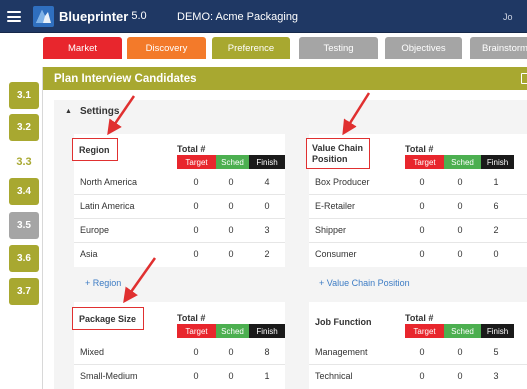 This screenshot has height=389, width=527. What do you see at coordinates (418, 181) in the screenshot?
I see `table-row: Box Producer 0 0 1` at bounding box center [418, 181].